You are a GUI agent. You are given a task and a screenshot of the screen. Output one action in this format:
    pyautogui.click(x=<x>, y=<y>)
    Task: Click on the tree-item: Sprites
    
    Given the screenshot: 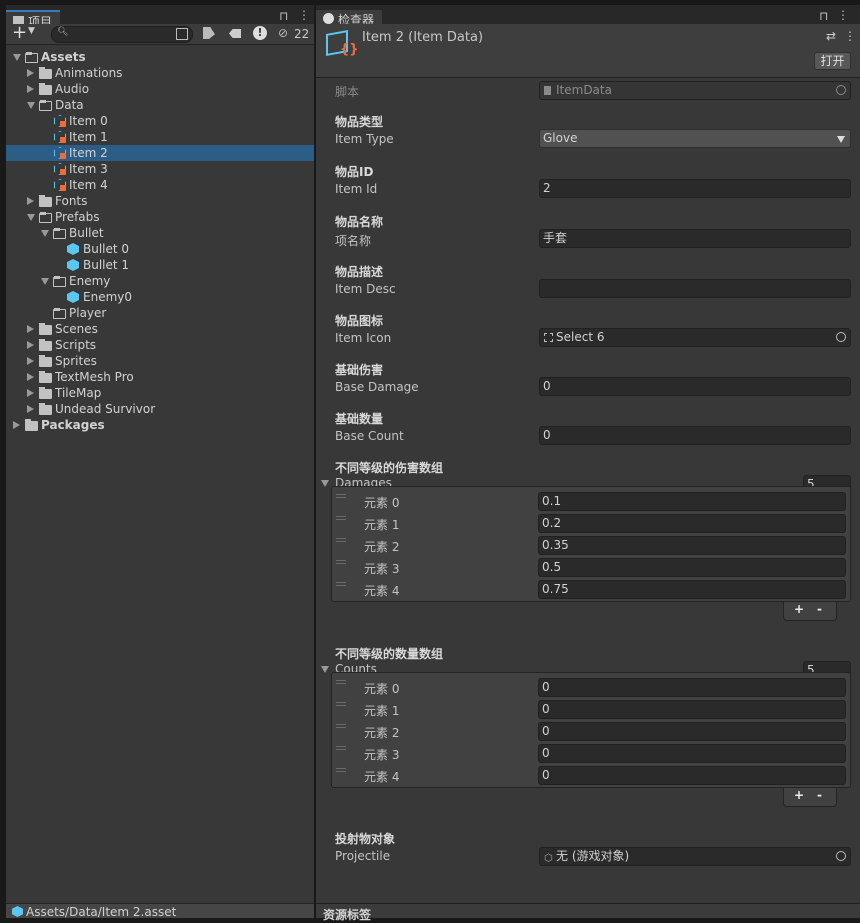 What is the action you would take?
    pyautogui.click(x=160, y=361)
    